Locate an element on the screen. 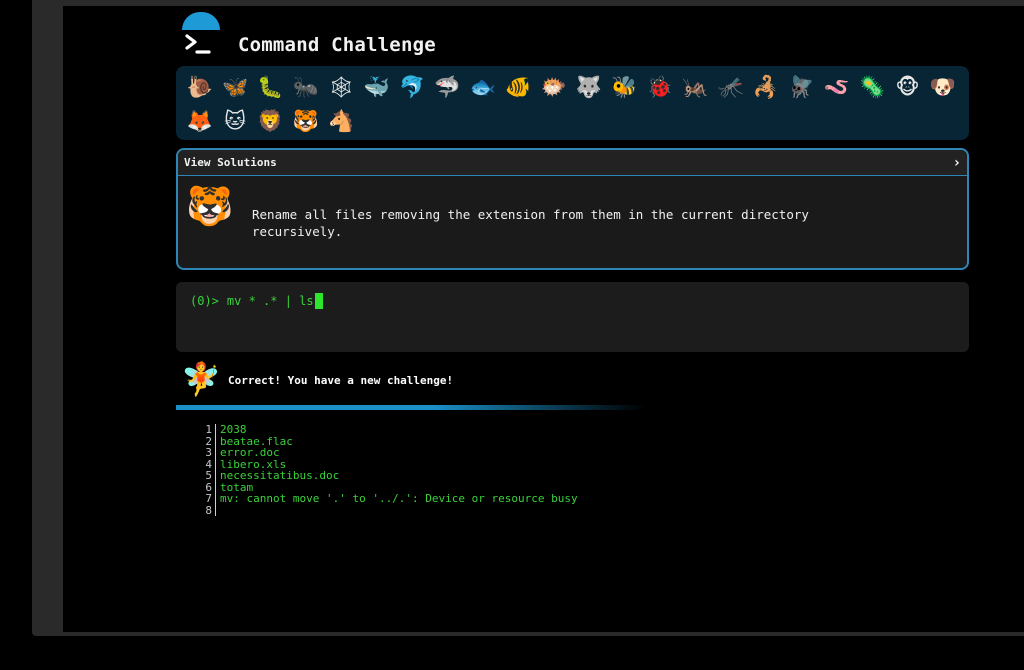  achievement-emoji-icon: 🦊 is located at coordinates (199, 120).